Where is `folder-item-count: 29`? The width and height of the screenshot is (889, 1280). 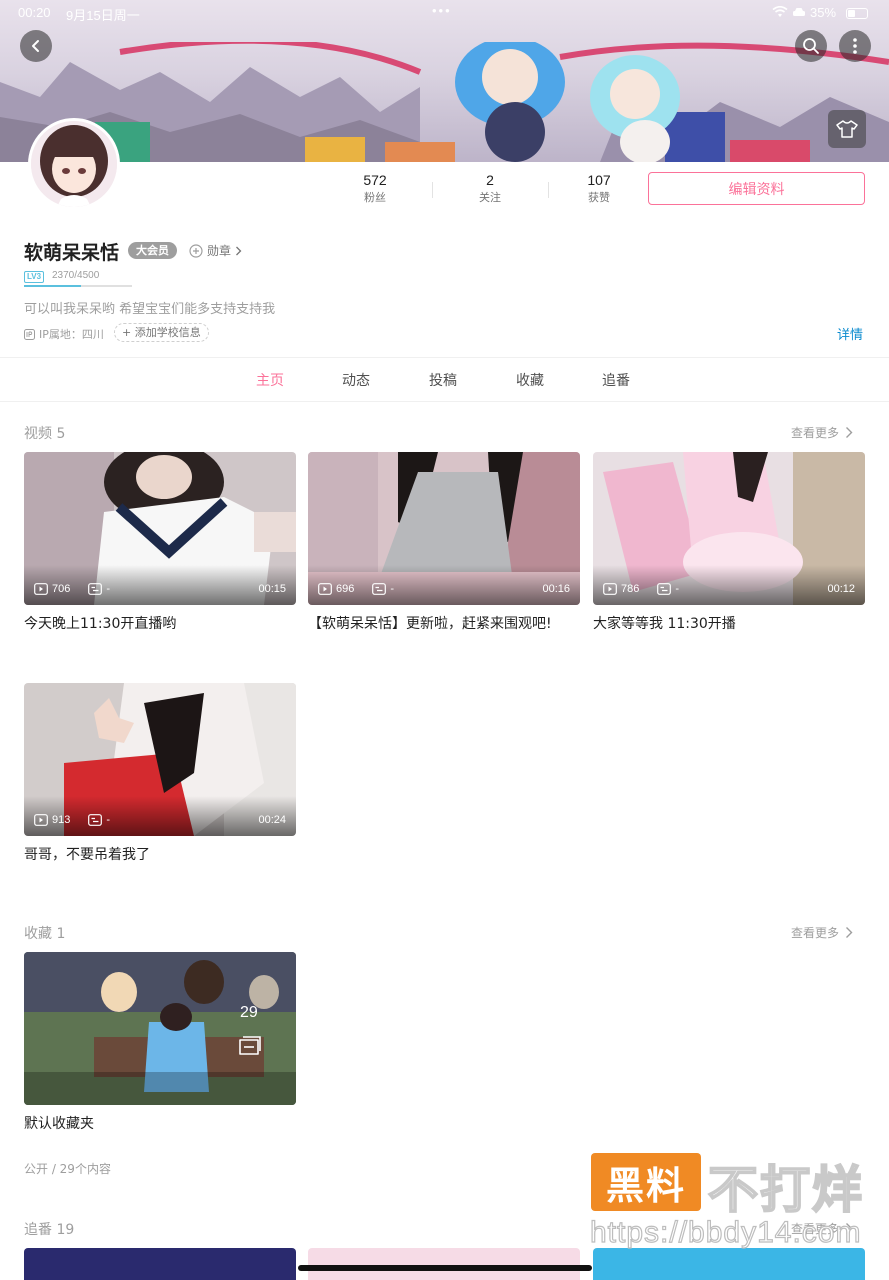 folder-item-count: 29 is located at coordinates (249, 1012).